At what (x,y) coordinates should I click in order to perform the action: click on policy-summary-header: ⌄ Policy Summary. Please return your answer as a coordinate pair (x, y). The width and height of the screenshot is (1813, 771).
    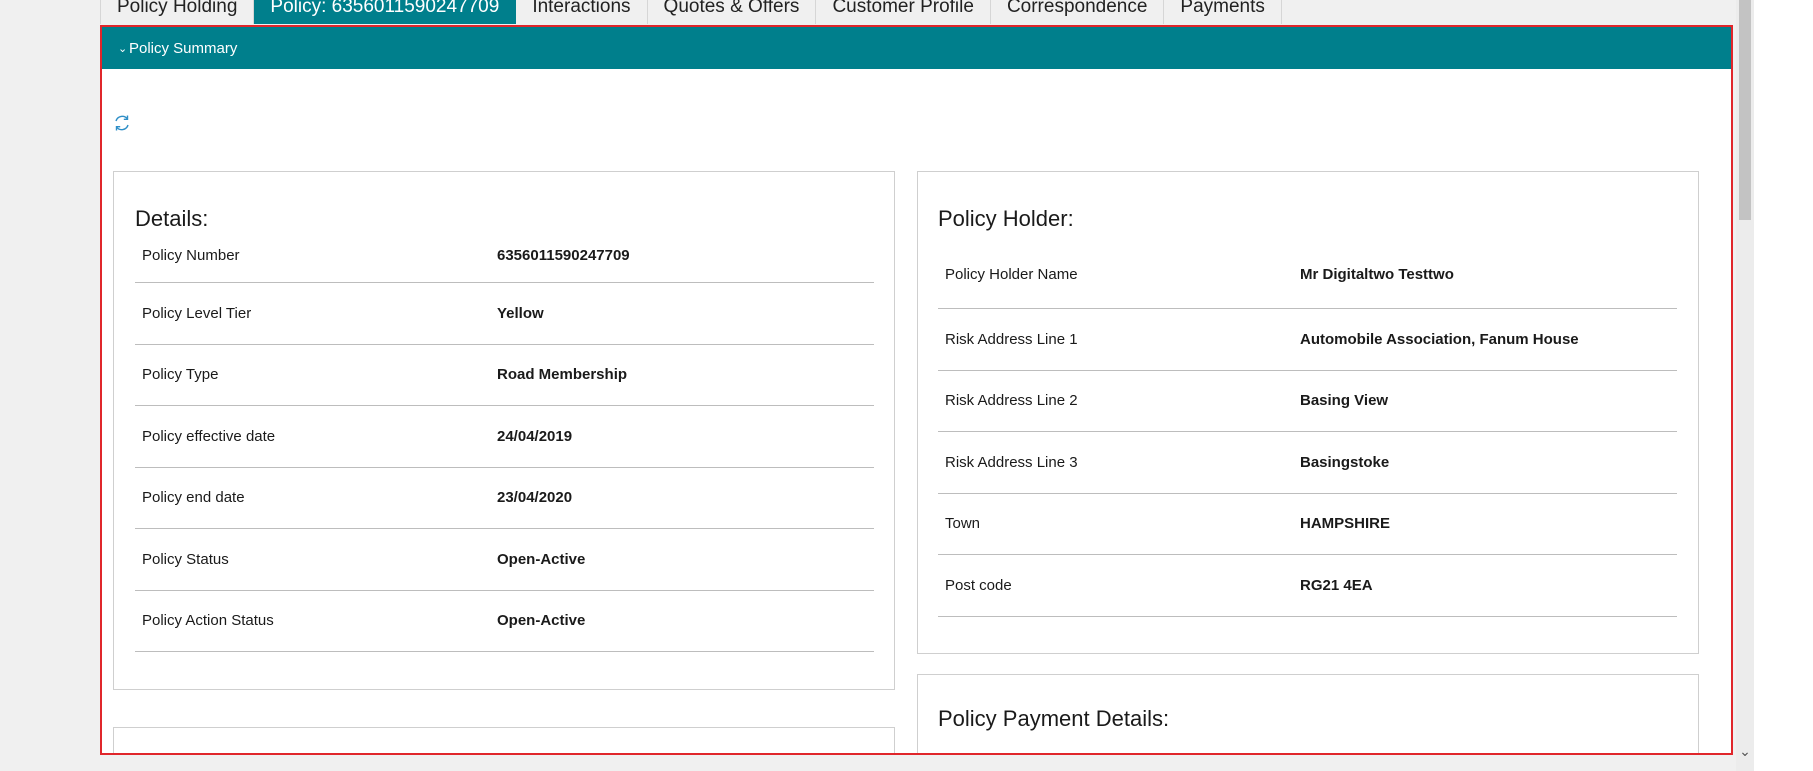
    Looking at the image, I should click on (916, 48).